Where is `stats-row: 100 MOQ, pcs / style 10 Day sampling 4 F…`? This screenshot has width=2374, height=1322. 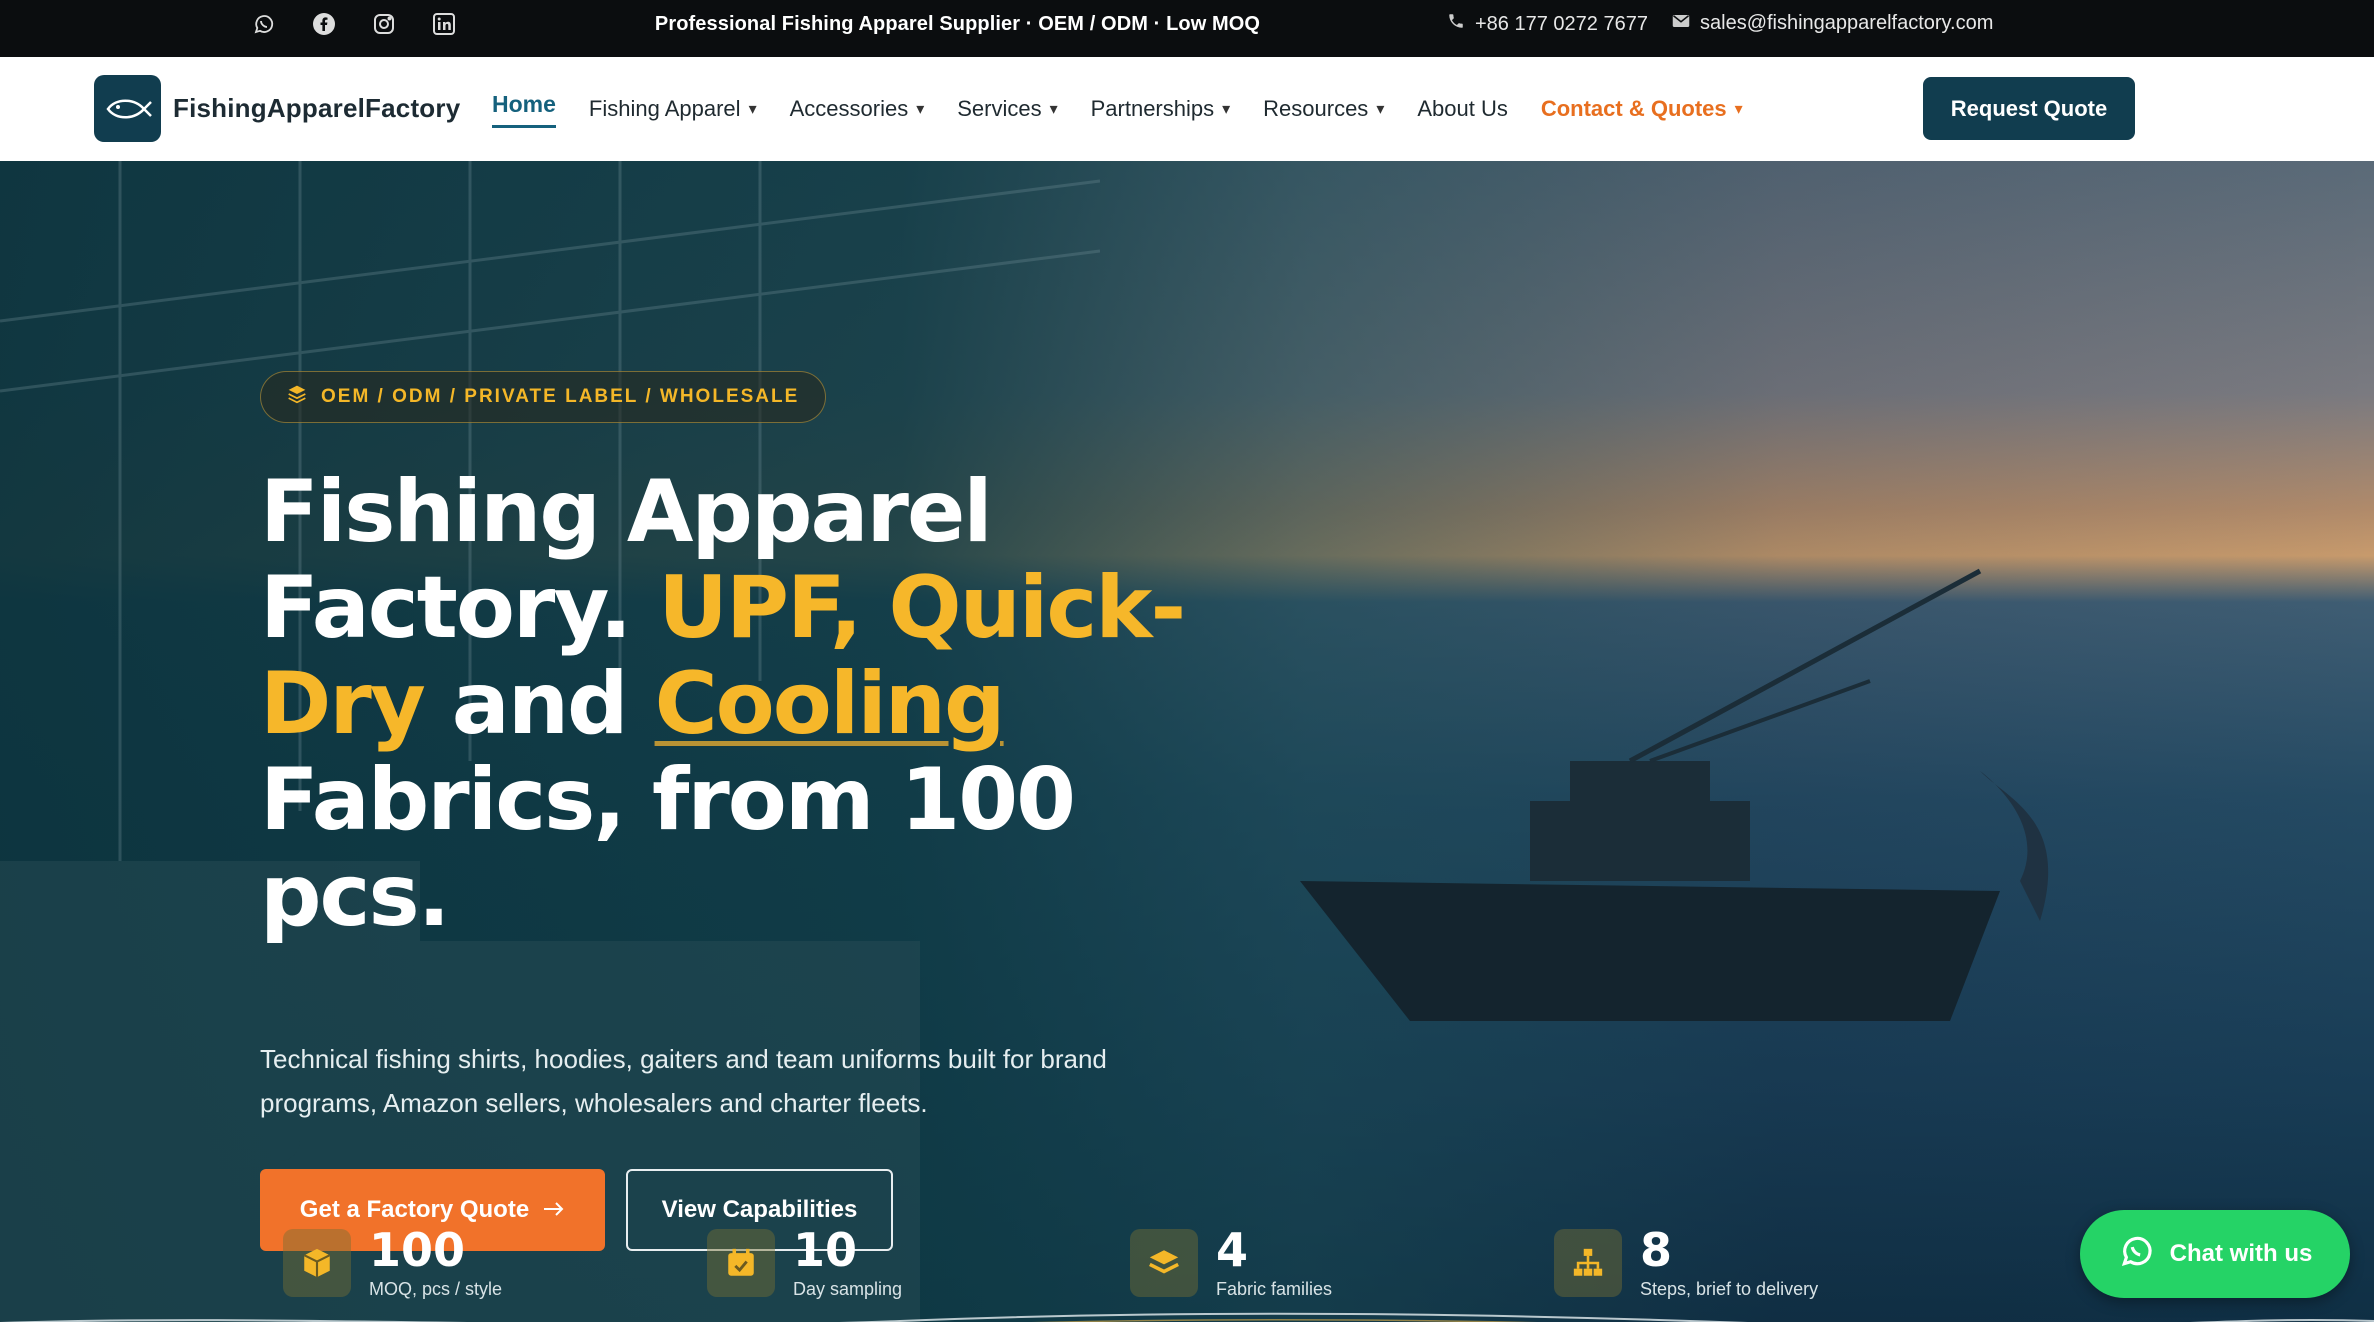 stats-row: 100 MOQ, pcs / style 10 Day sampling 4 F… is located at coordinates (1187, 1273).